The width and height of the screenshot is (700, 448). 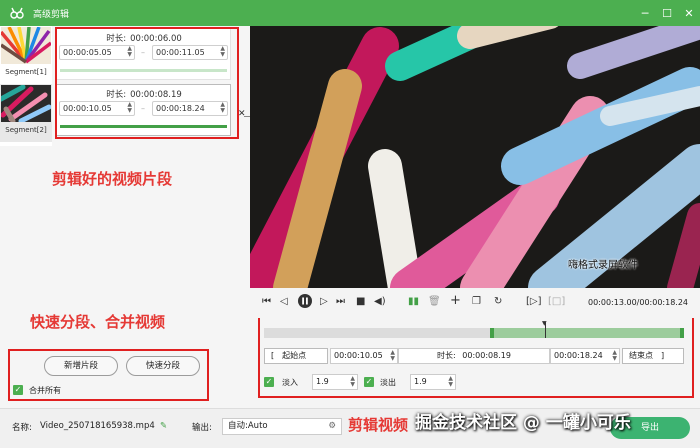 What do you see at coordinates (523, 423) in the screenshot?
I see `site-watermark: 掘金技术社区 @ 一罐小可乐` at bounding box center [523, 423].